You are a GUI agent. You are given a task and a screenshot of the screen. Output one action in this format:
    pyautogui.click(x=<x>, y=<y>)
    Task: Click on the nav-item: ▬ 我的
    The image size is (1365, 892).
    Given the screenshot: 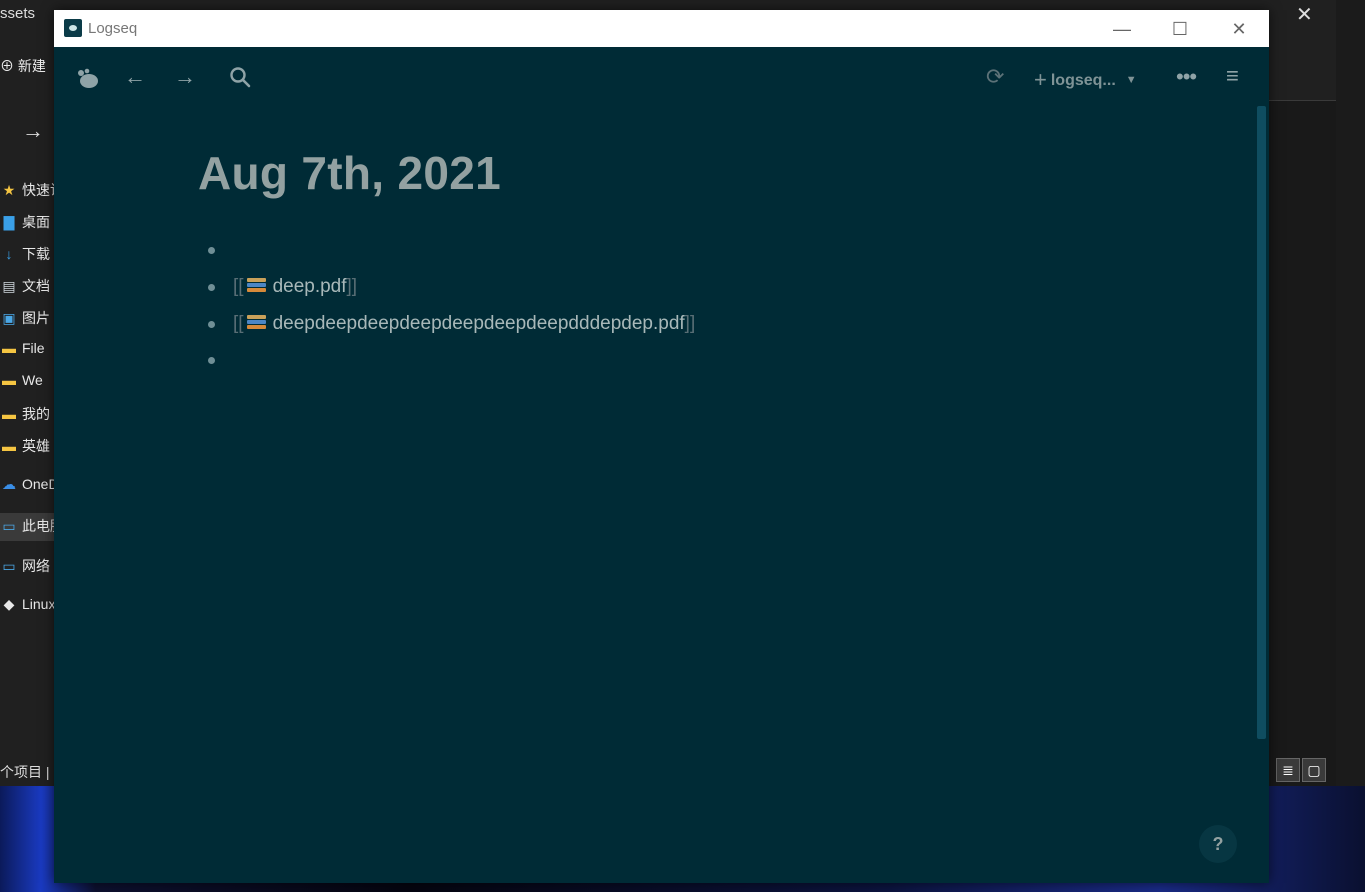 What is the action you would take?
    pyautogui.click(x=25, y=414)
    